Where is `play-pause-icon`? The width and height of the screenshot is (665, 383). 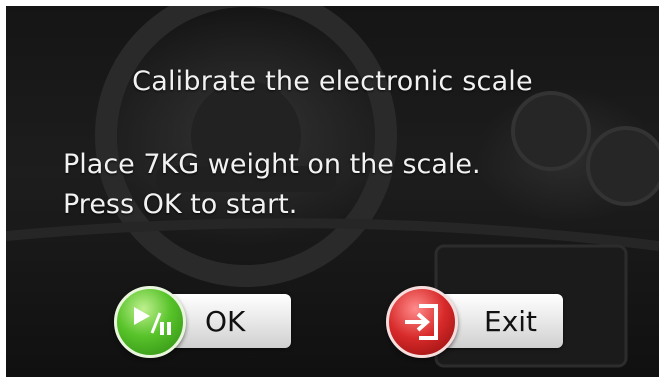 play-pause-icon is located at coordinates (150, 322).